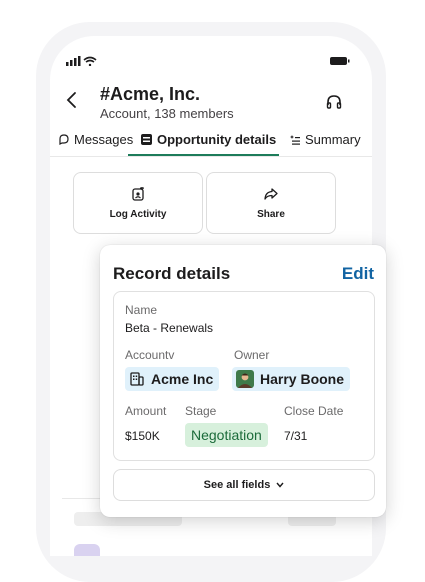 Image resolution: width=425 pixels, height=582 pixels. What do you see at coordinates (252, 355) in the screenshot?
I see `owner-label: Owner` at bounding box center [252, 355].